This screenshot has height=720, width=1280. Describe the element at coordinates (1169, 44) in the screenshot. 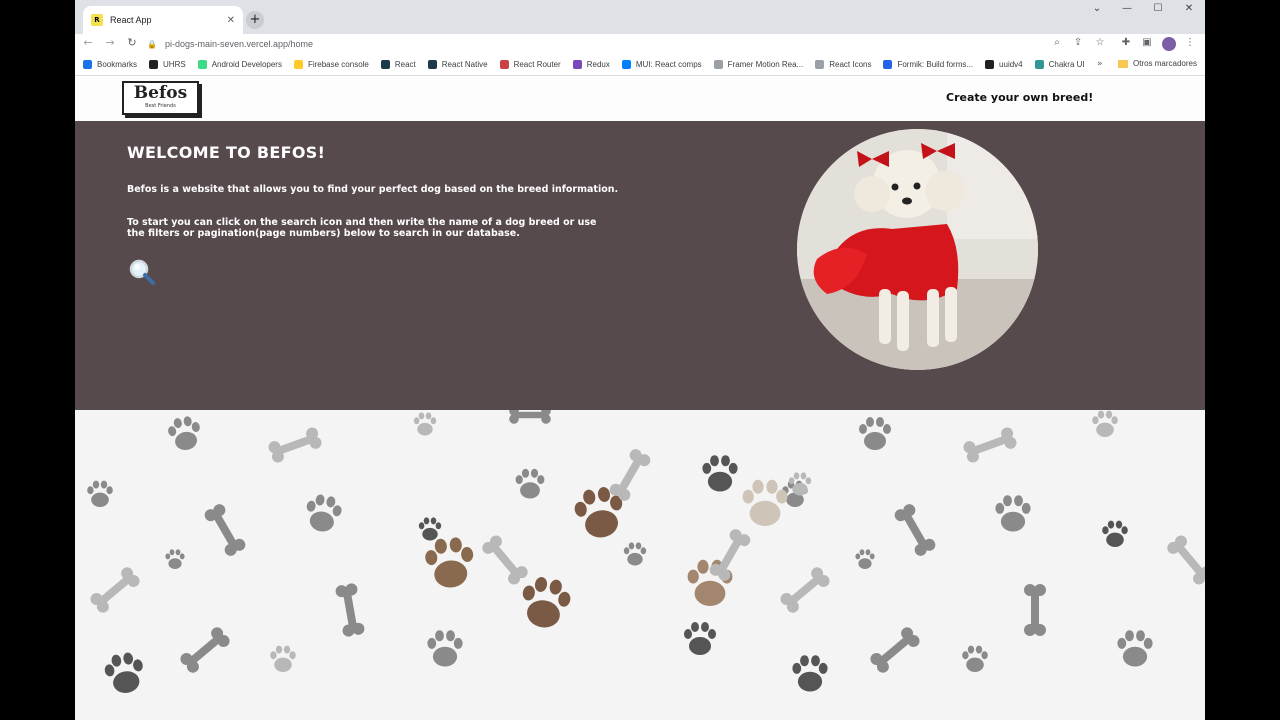

I see `profile-avatar` at that location.